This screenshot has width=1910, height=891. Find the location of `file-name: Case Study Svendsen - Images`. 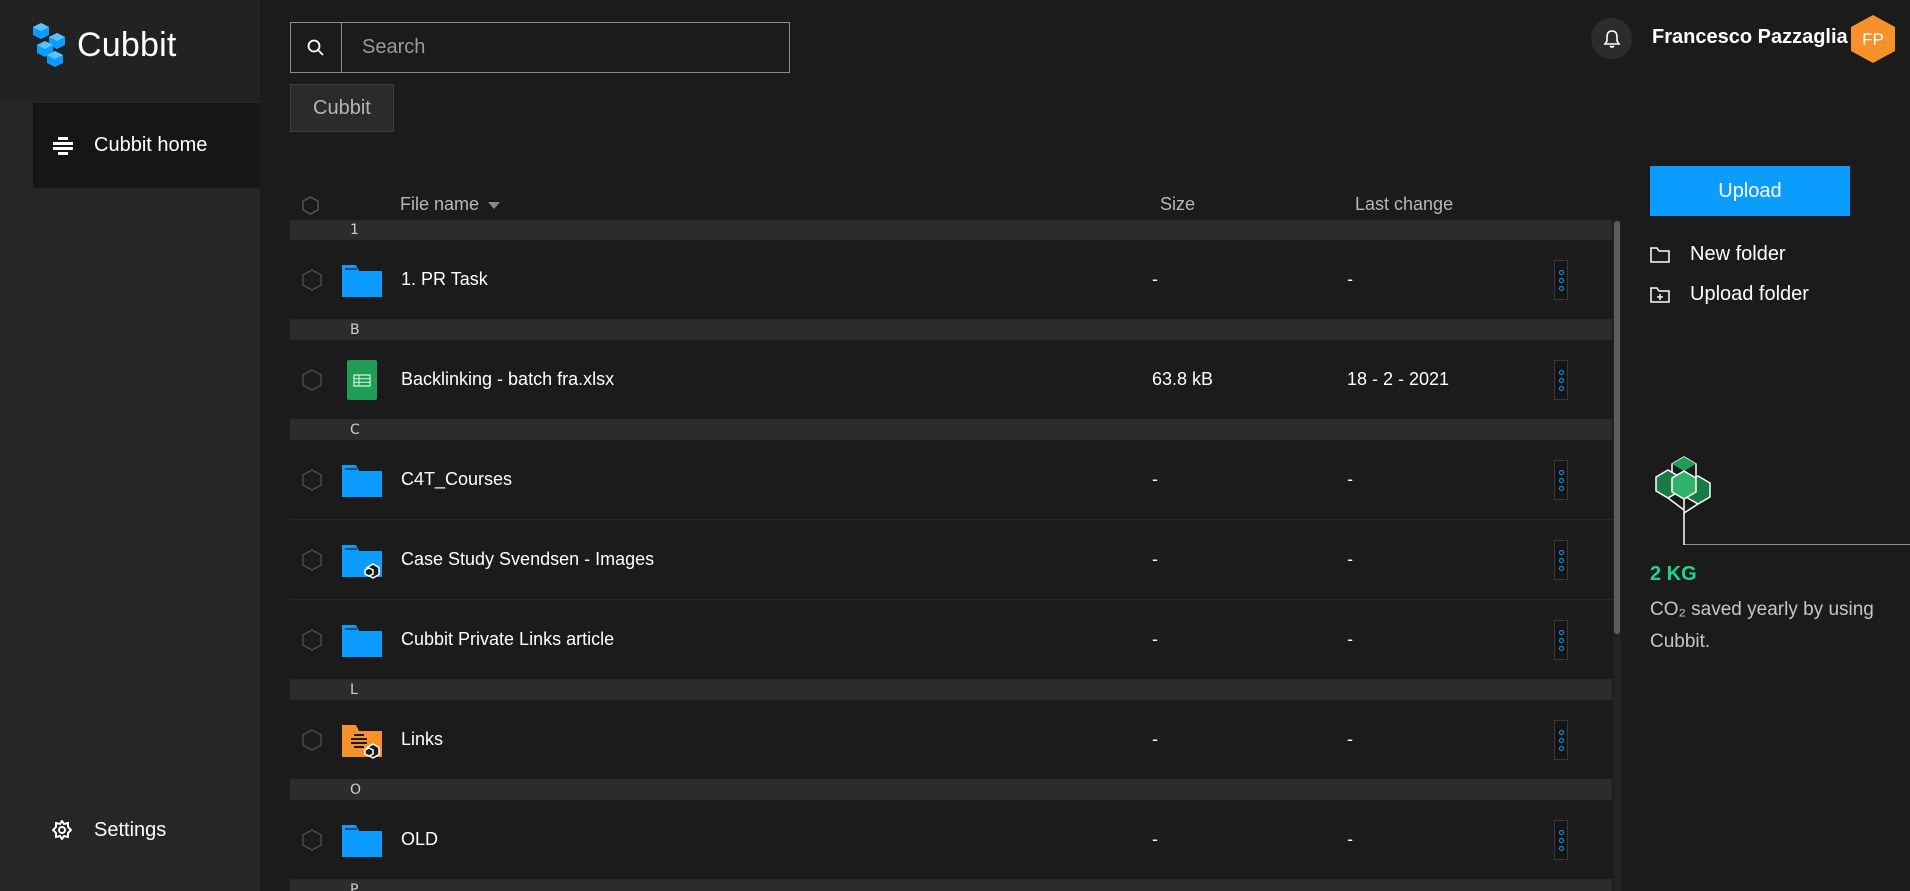

file-name: Case Study Svendsen - Images is located at coordinates (527, 559).